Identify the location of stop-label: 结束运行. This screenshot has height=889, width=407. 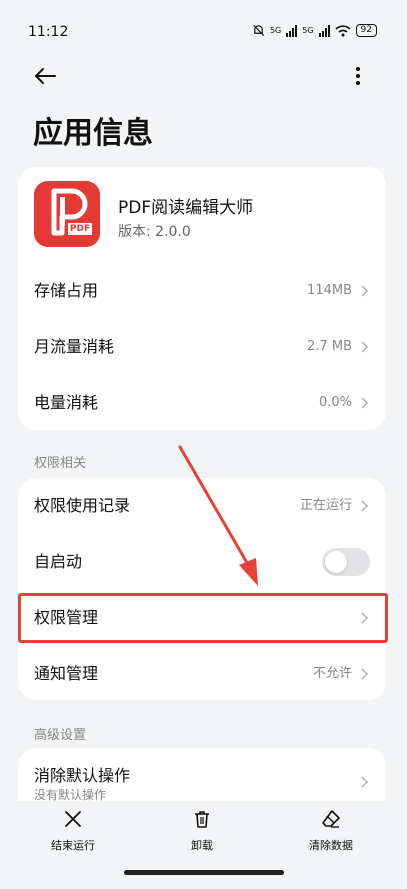
(73, 845).